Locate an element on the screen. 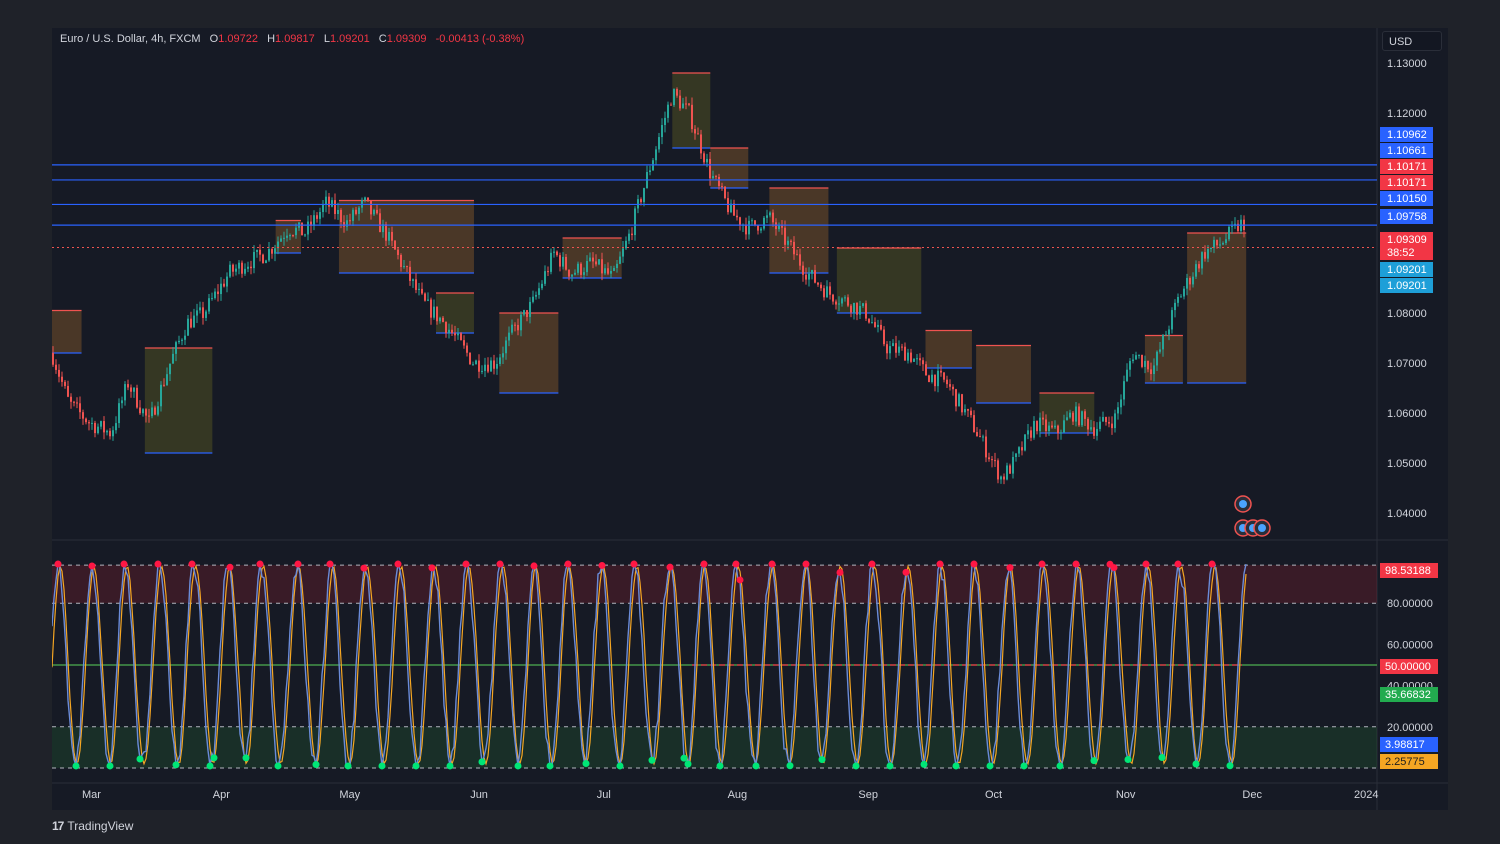 The image size is (1500, 844). oscillator-axis-badge-label: 50.00000 is located at coordinates (1408, 667).